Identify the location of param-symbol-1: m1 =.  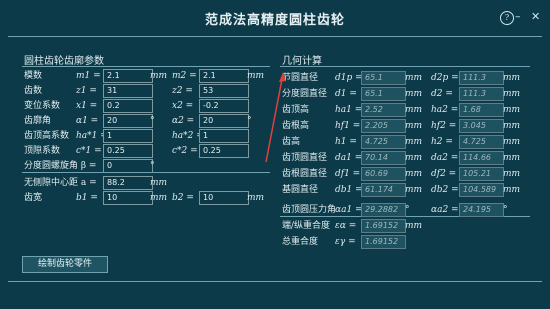
(88, 76).